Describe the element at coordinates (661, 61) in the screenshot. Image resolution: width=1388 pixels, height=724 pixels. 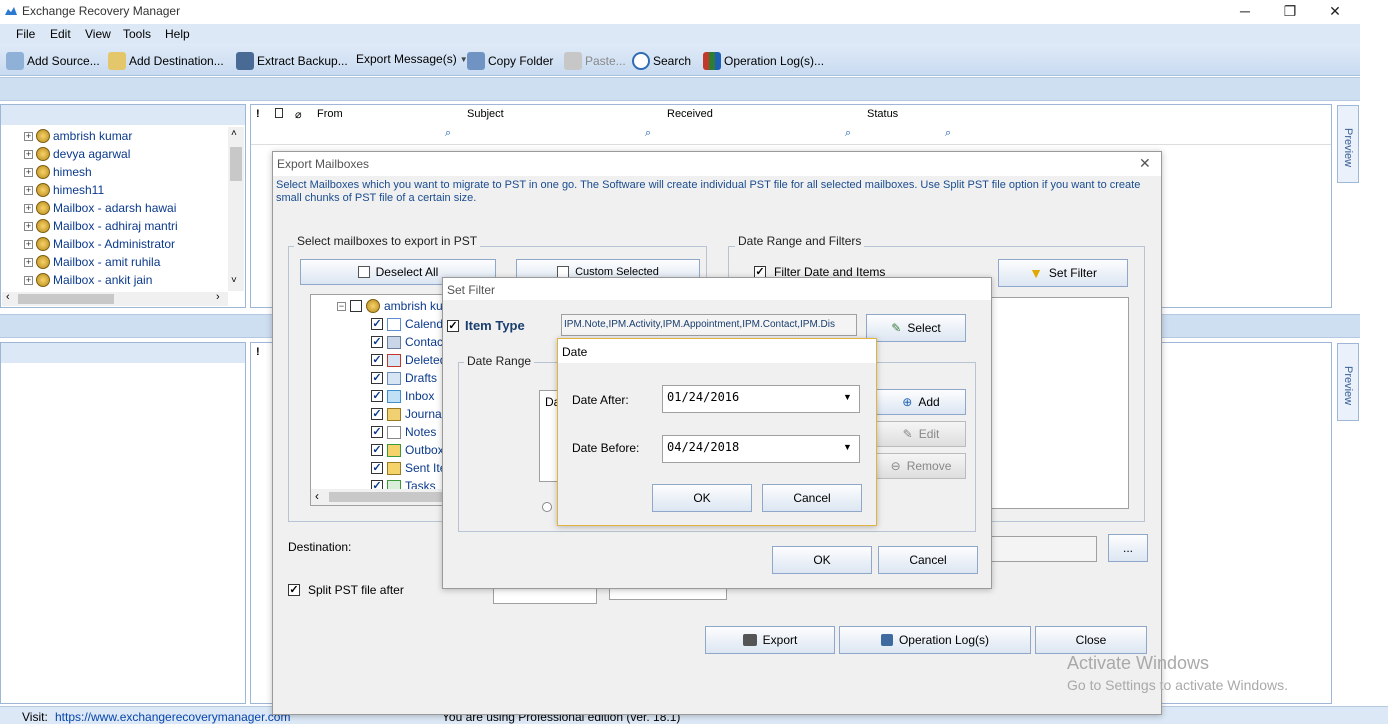
I see `search-button: Search` at that location.